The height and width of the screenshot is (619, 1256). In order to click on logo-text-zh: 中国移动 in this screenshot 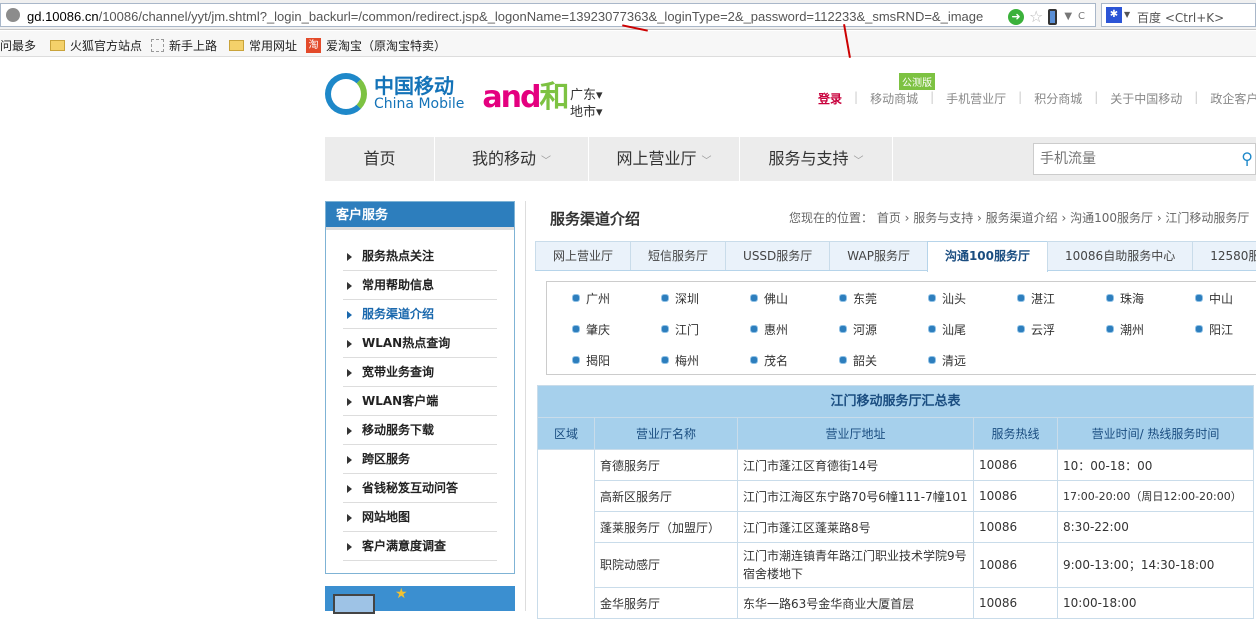, I will do `click(414, 86)`.